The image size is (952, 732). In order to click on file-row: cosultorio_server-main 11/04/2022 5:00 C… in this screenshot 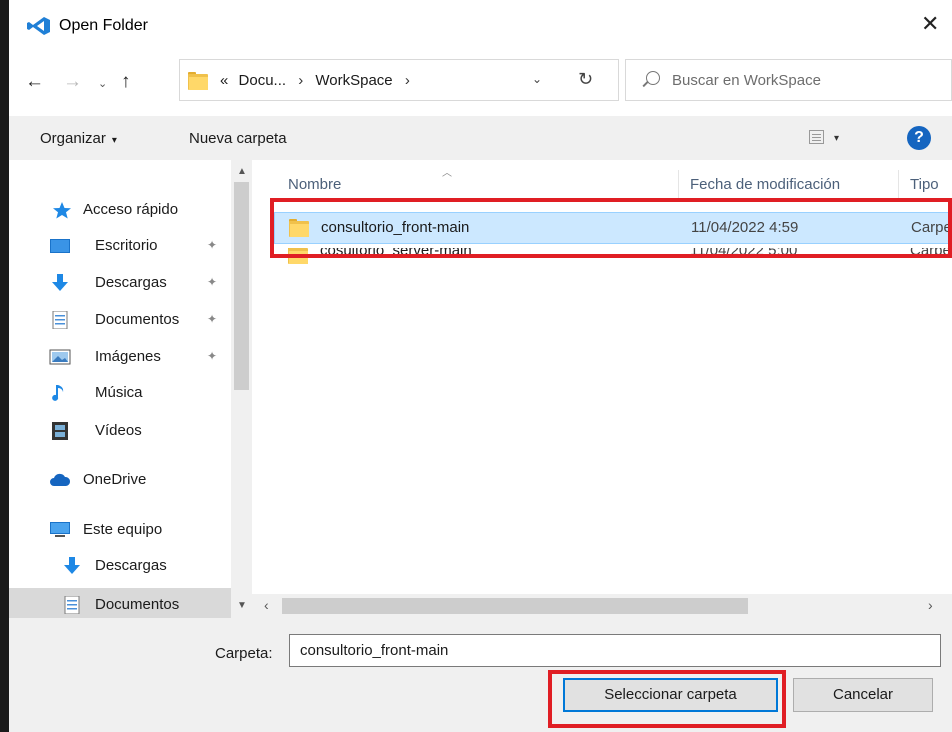, I will do `click(613, 259)`.